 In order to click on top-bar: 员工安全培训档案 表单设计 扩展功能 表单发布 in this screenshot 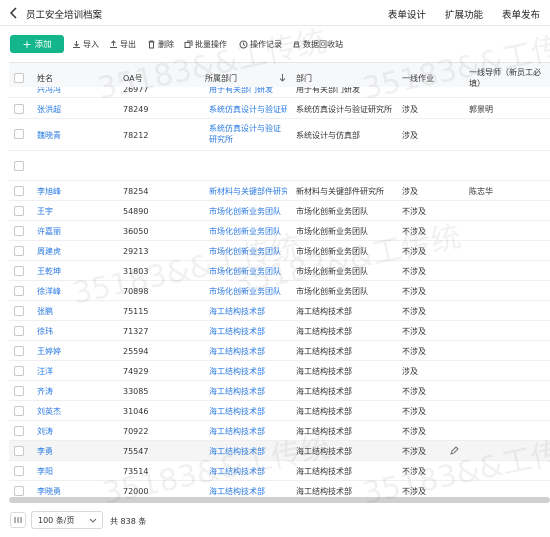, I will do `click(275, 13)`.